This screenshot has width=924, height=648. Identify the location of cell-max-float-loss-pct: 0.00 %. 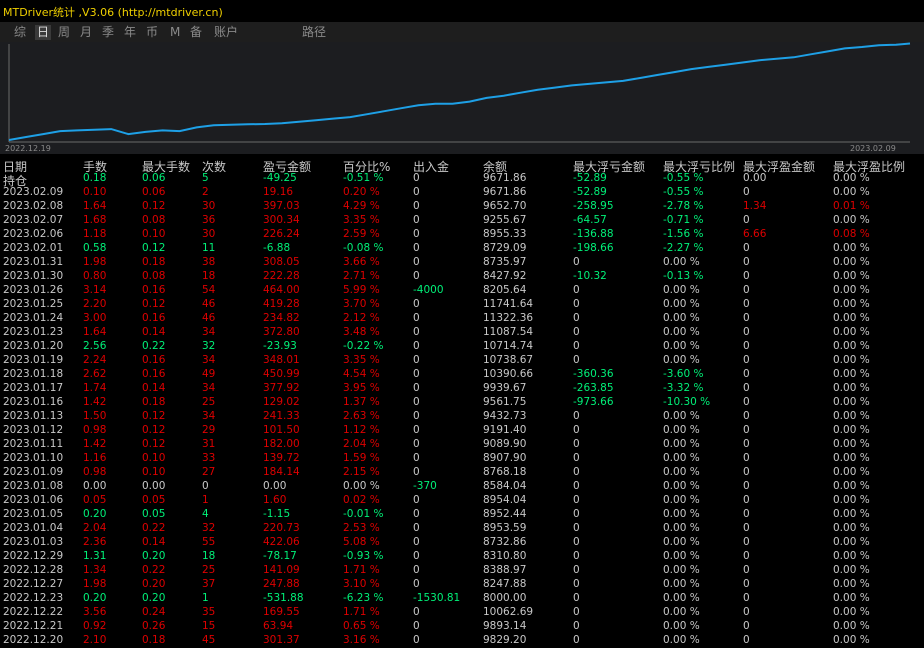
(681, 416).